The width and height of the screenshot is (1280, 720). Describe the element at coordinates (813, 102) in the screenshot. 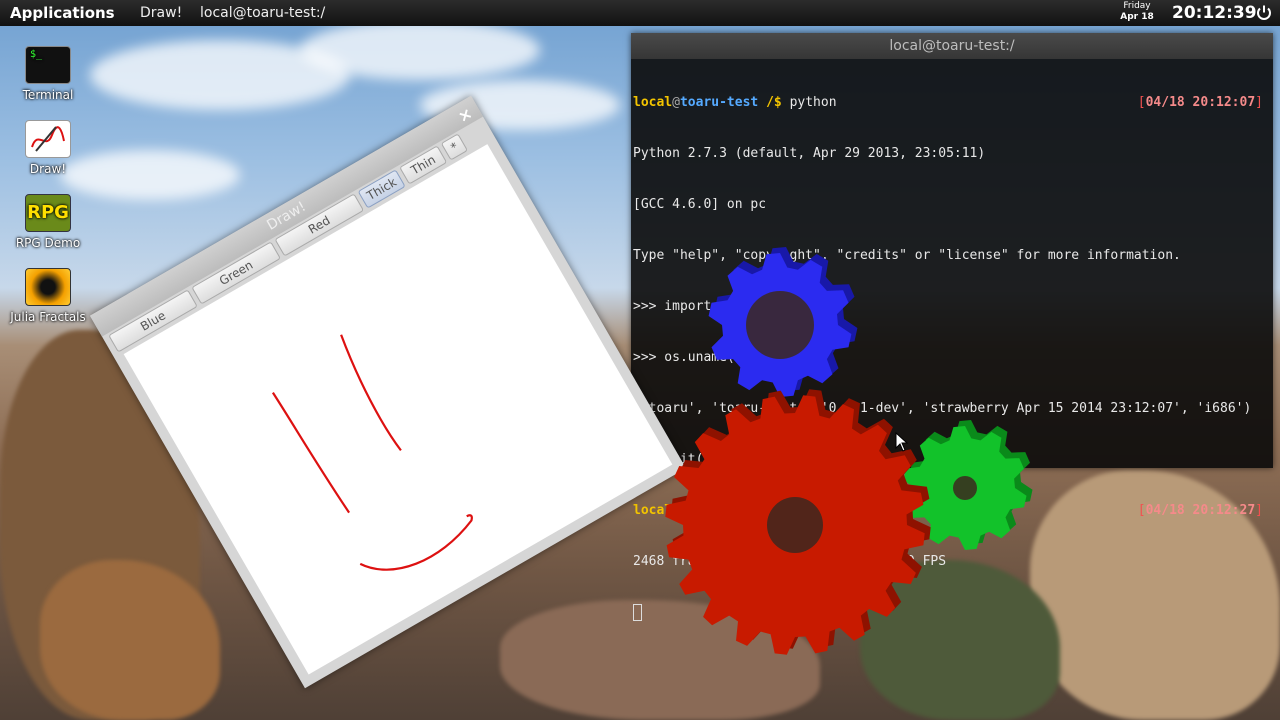

I see `command-text: python` at that location.